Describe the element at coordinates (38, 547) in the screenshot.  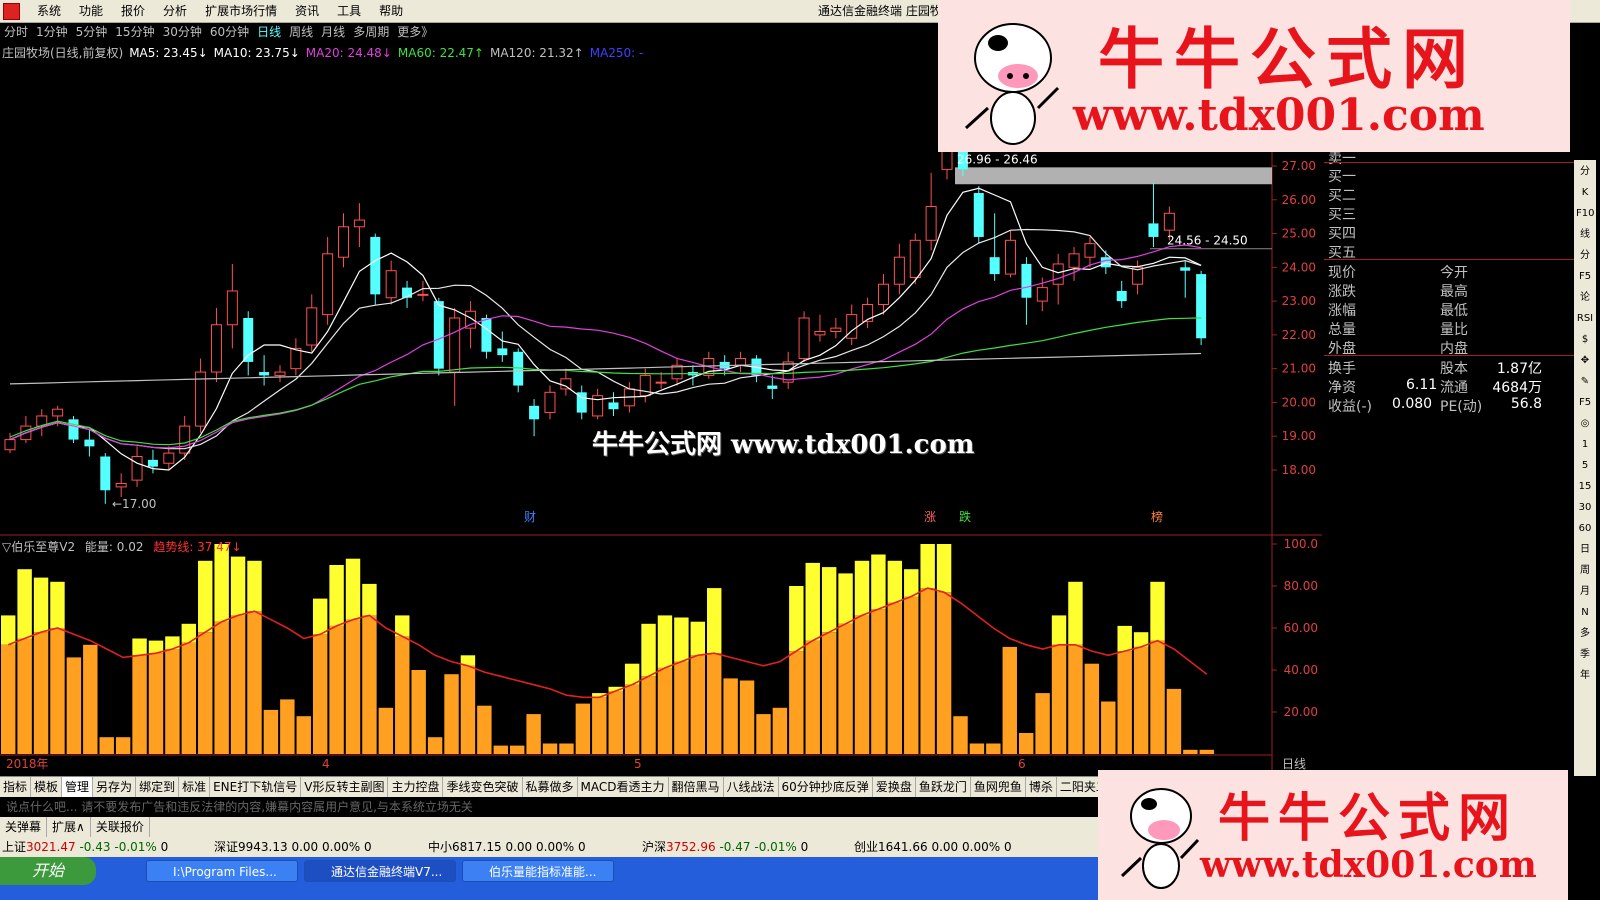
I see `indicator-name: ▽伯乐至尊V2` at that location.